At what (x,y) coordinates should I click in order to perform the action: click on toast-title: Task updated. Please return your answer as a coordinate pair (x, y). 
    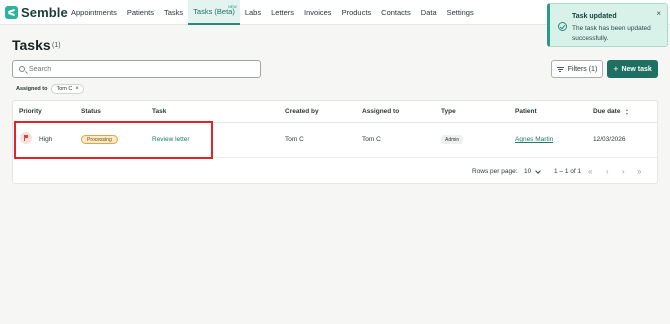
    Looking at the image, I should click on (594, 16).